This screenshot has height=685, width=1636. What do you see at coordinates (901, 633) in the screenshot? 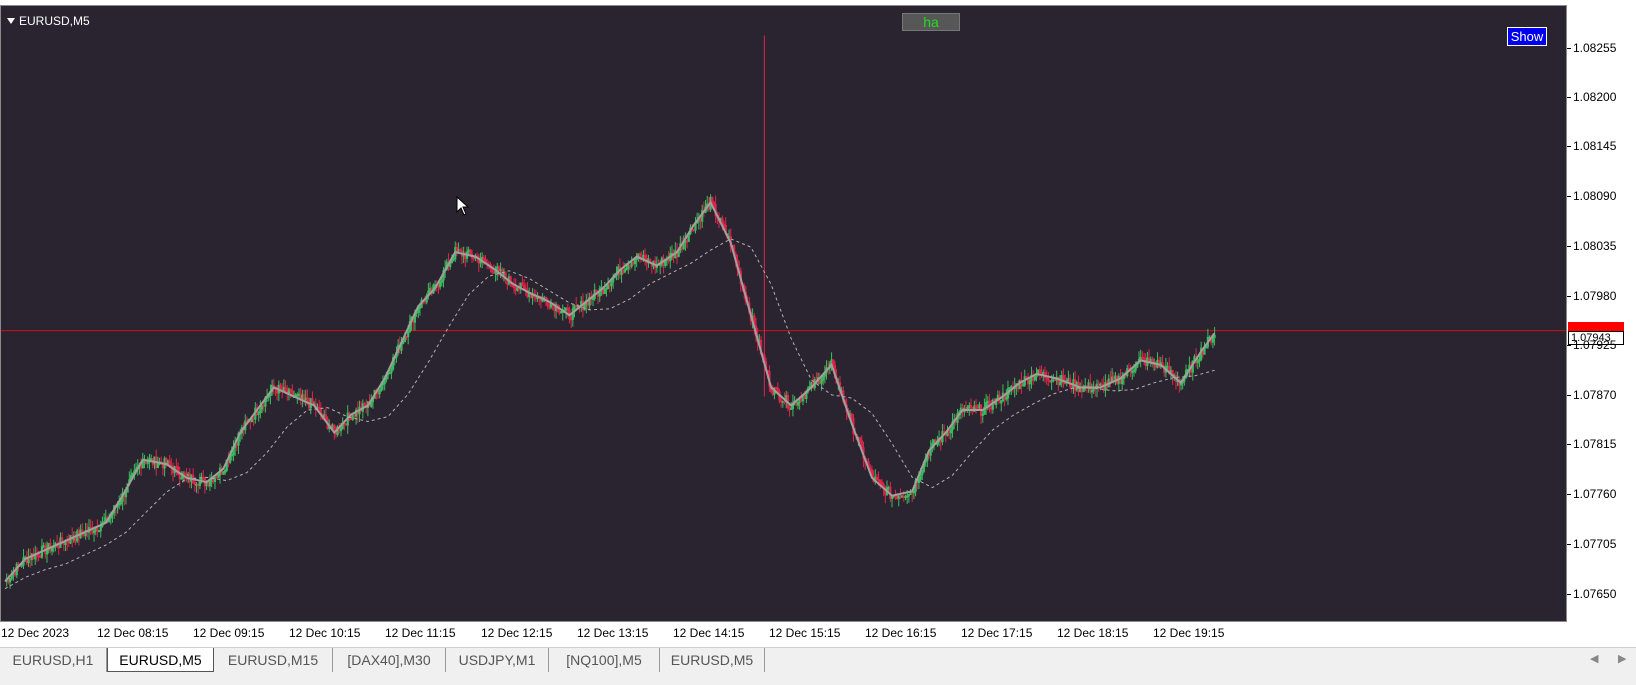
I see `time-axis-label: 12 Dec 16:15` at bounding box center [901, 633].